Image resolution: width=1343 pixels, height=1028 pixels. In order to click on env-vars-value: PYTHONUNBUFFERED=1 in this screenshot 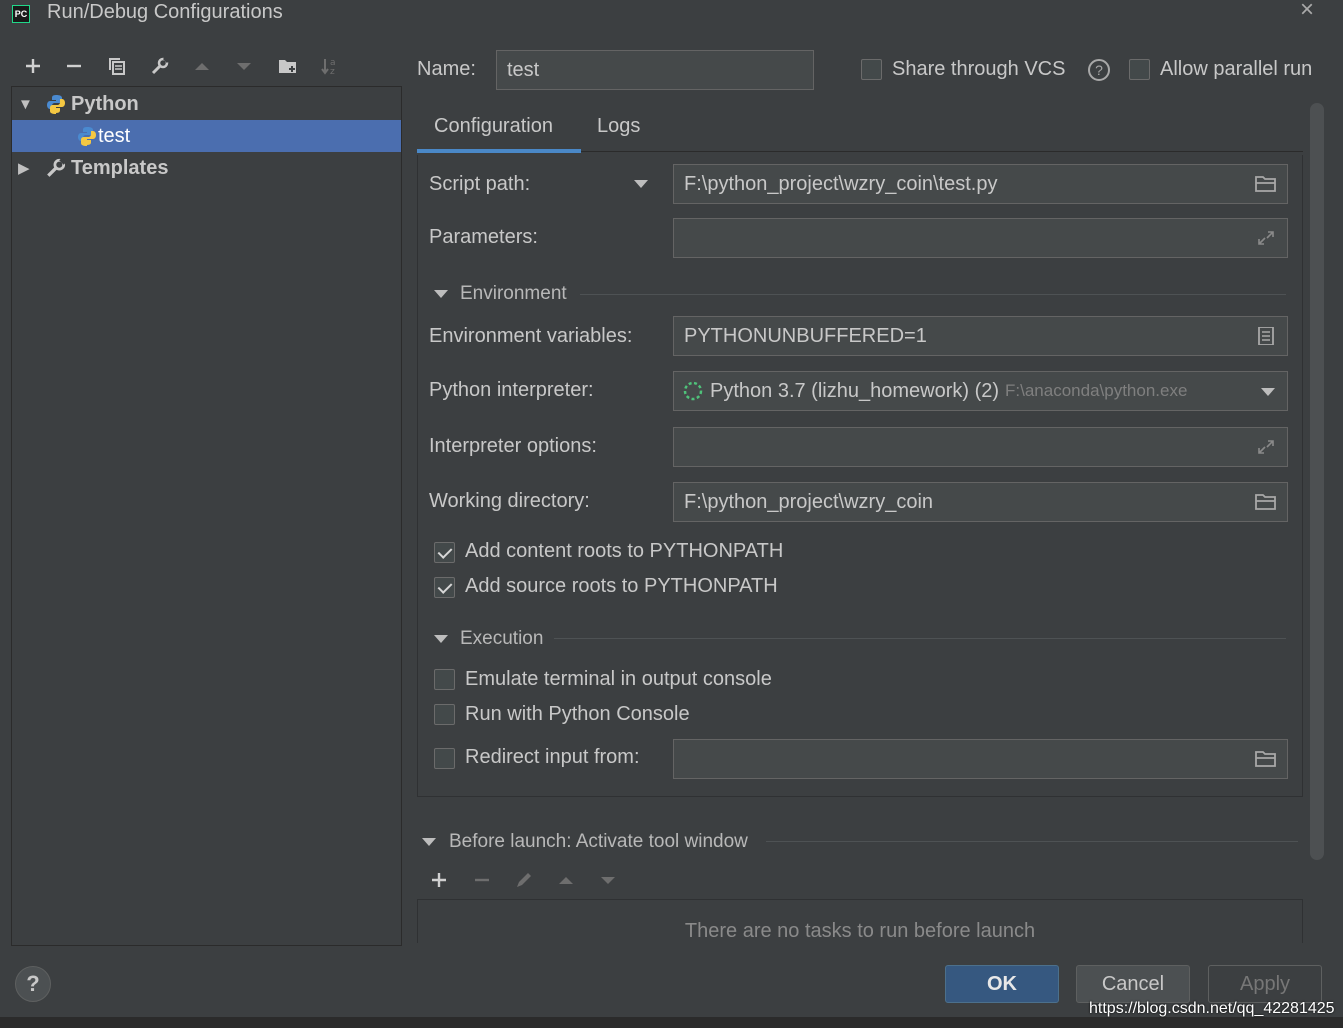, I will do `click(805, 335)`.